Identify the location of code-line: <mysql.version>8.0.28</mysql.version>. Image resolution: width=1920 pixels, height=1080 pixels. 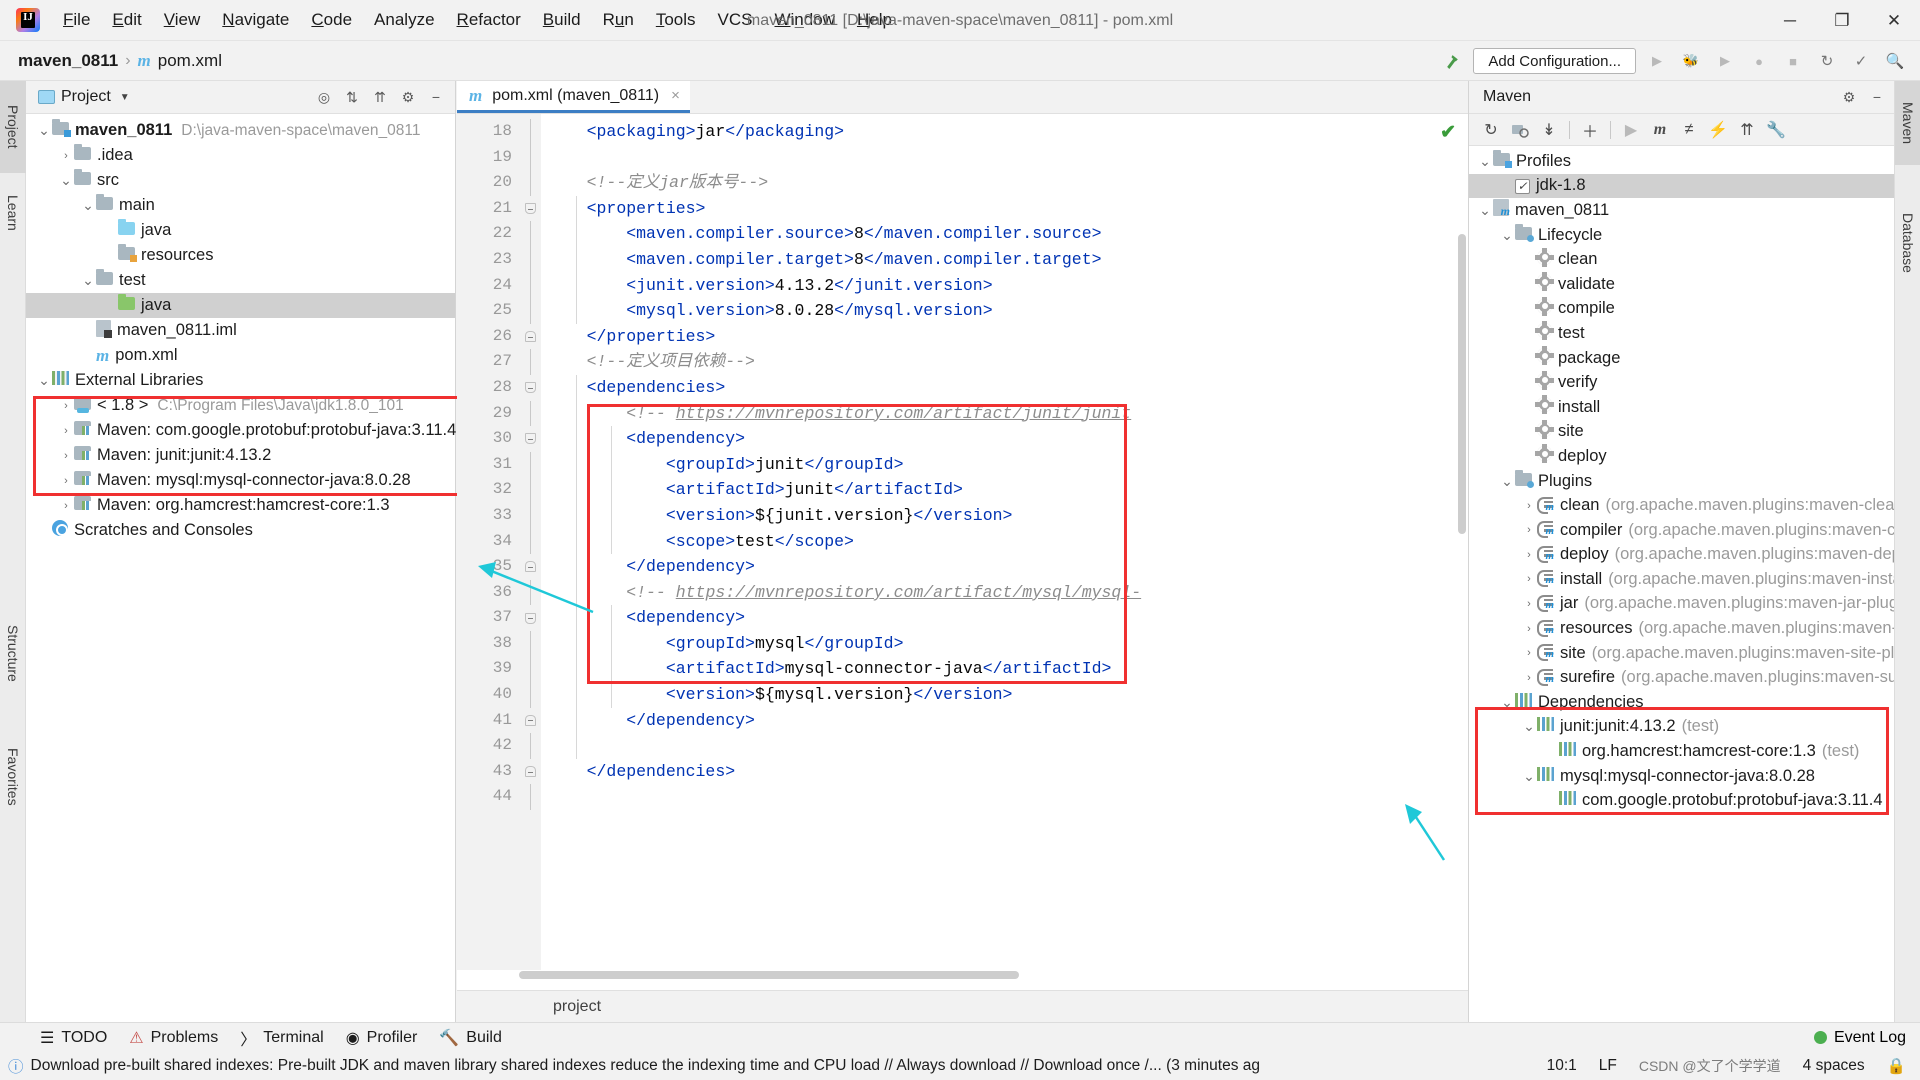
(1004, 311).